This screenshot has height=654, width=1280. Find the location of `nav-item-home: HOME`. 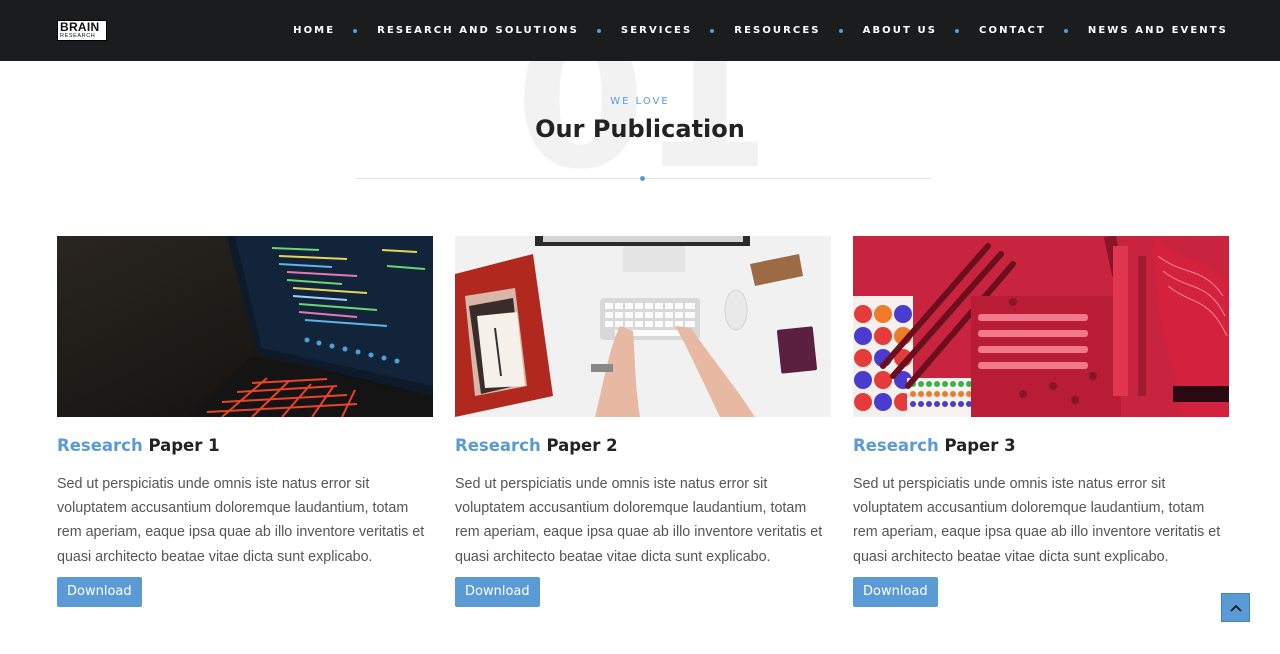

nav-item-home: HOME is located at coordinates (335, 30).